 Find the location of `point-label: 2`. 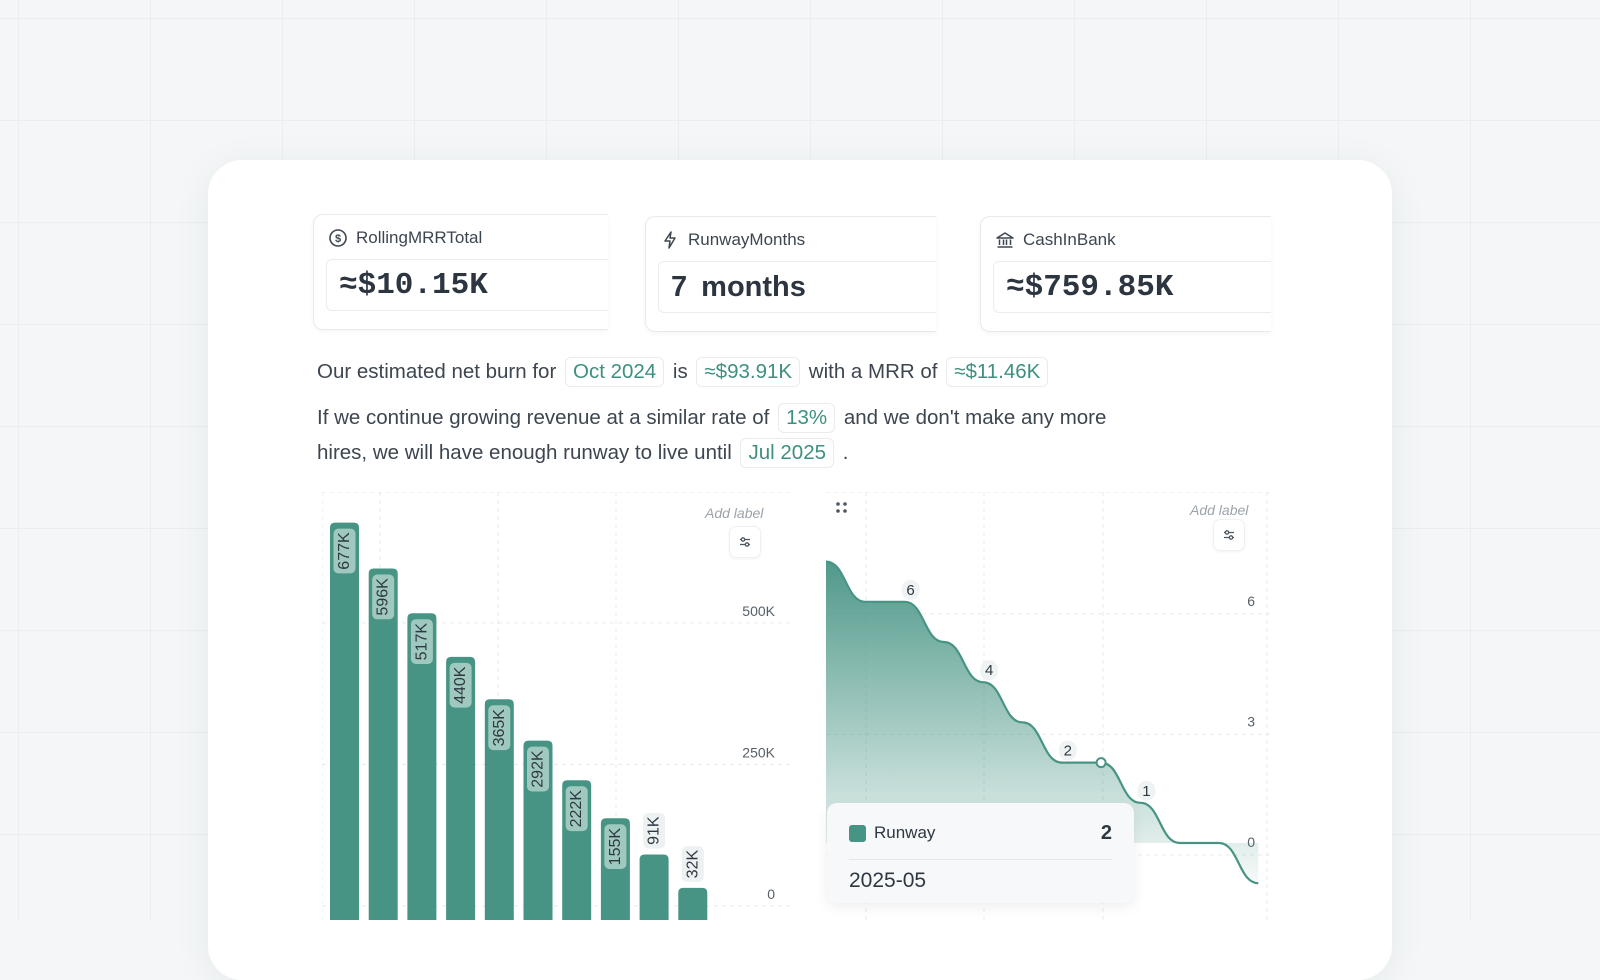

point-label: 2 is located at coordinates (1068, 751).